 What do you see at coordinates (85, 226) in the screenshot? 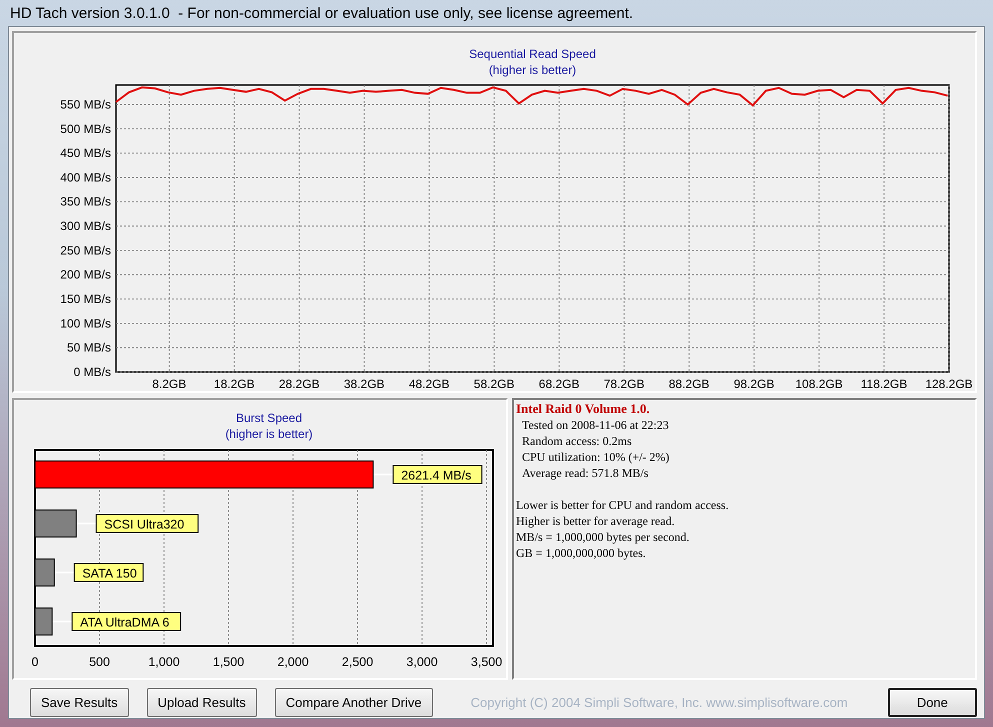
I see `axis-label: 300 MB/s` at bounding box center [85, 226].